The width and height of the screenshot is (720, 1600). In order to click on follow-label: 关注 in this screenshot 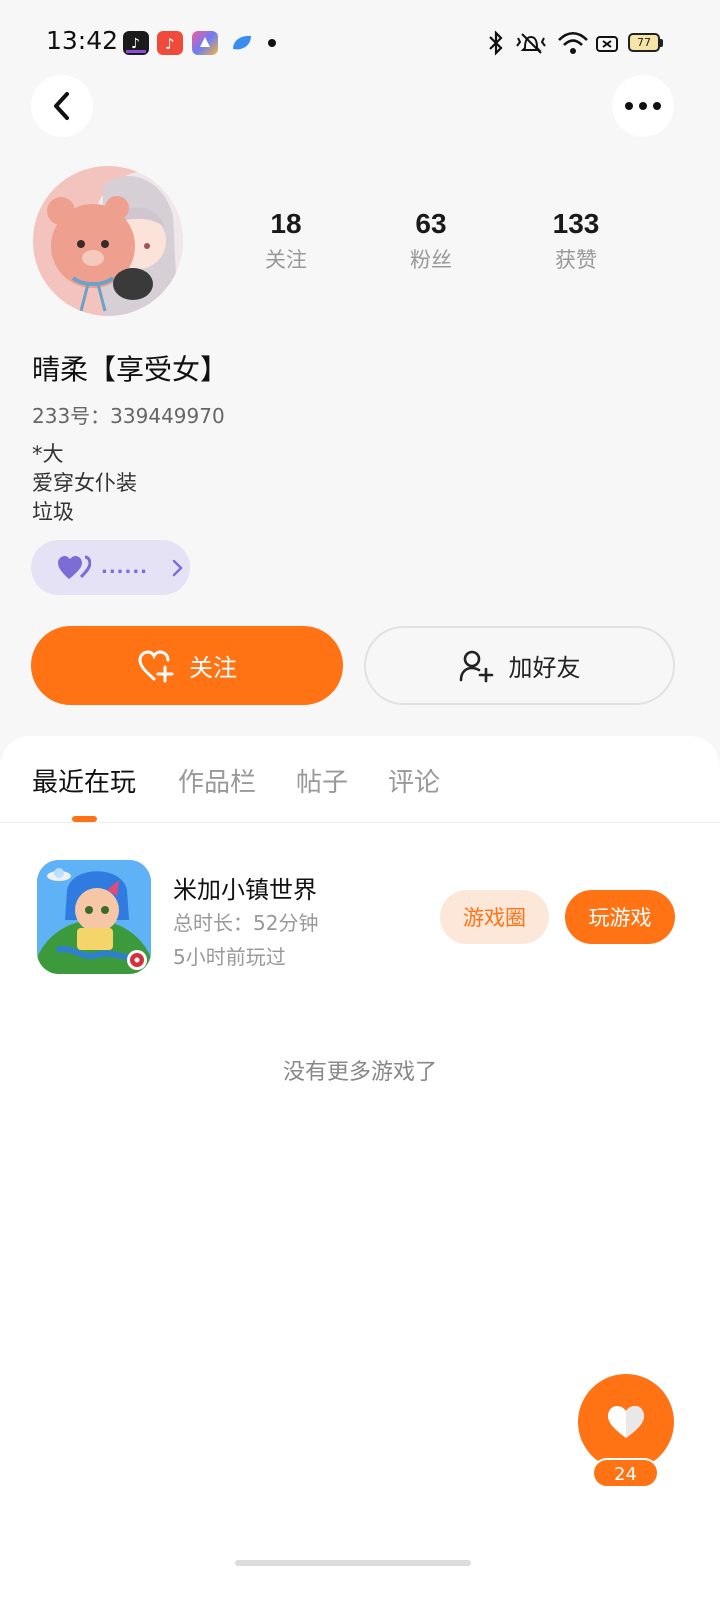, I will do `click(213, 668)`.